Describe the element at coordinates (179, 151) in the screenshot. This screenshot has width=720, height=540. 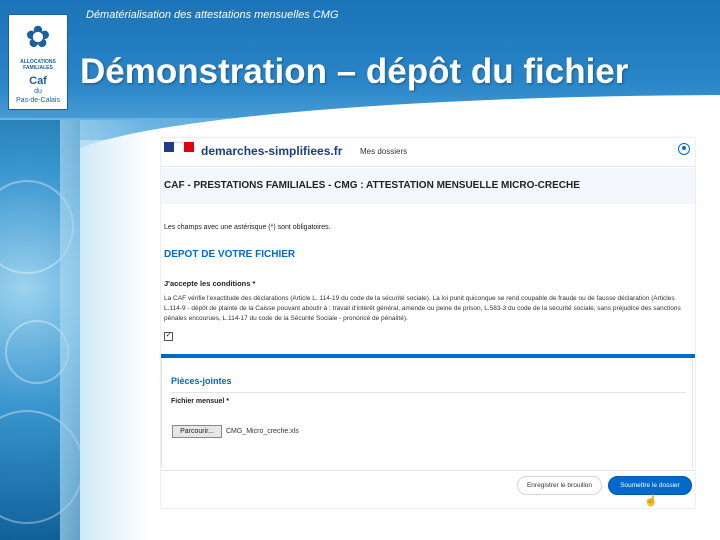
I see `republique-francaise-logo-icon` at that location.